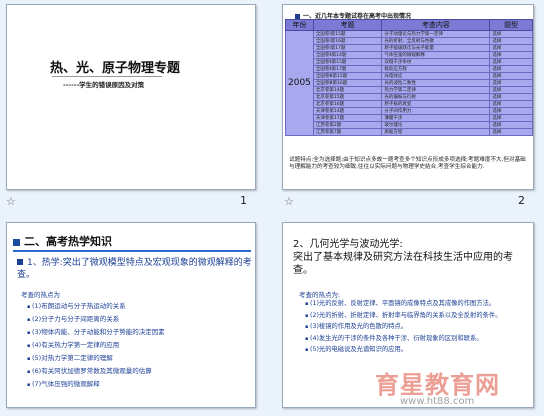  Describe the element at coordinates (347, 132) in the screenshot. I see `table-cell: 江苏卷第7题` at that location.